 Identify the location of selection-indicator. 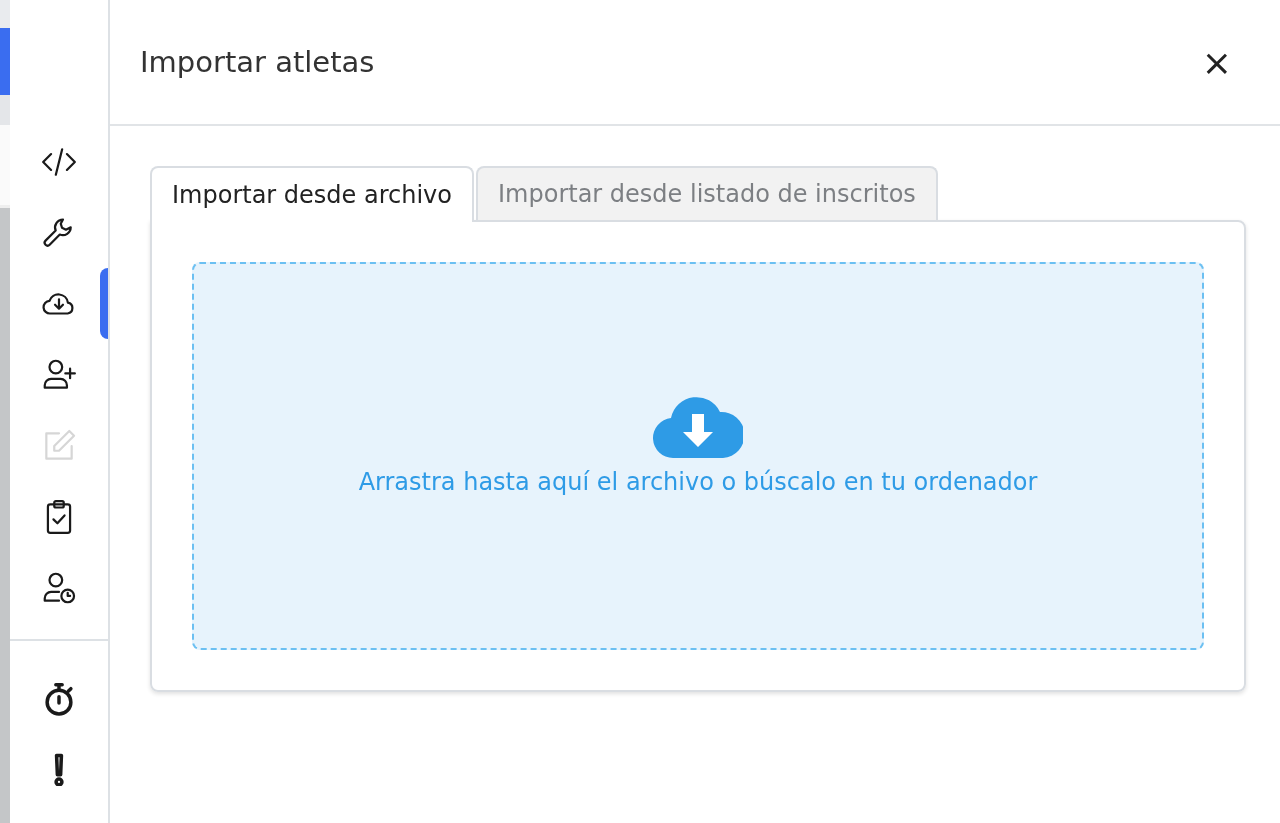
(104, 303).